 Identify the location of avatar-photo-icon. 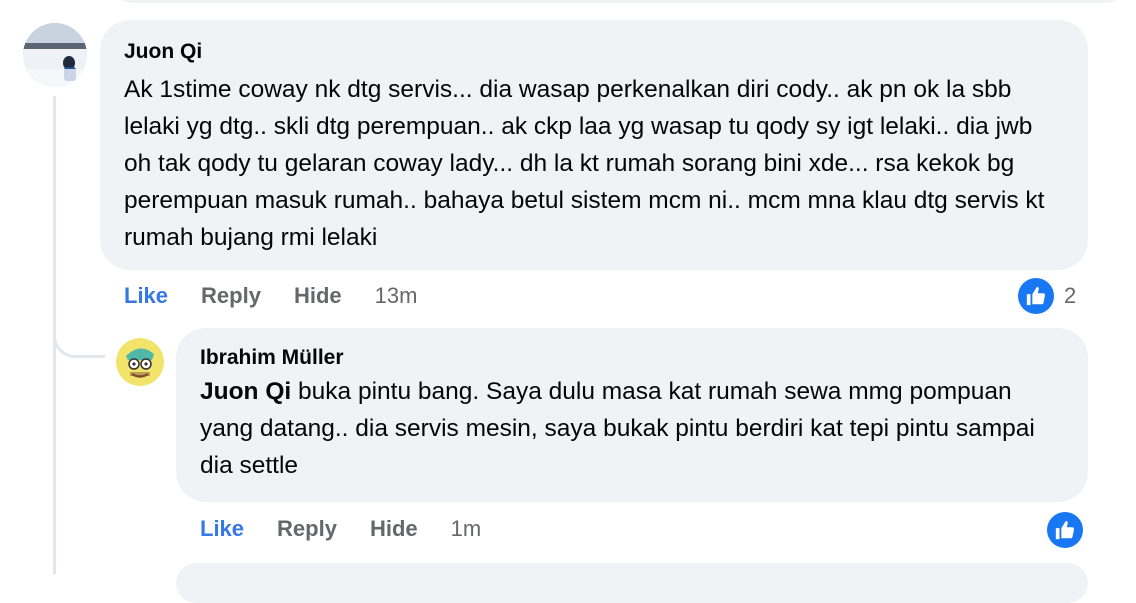
(55, 55).